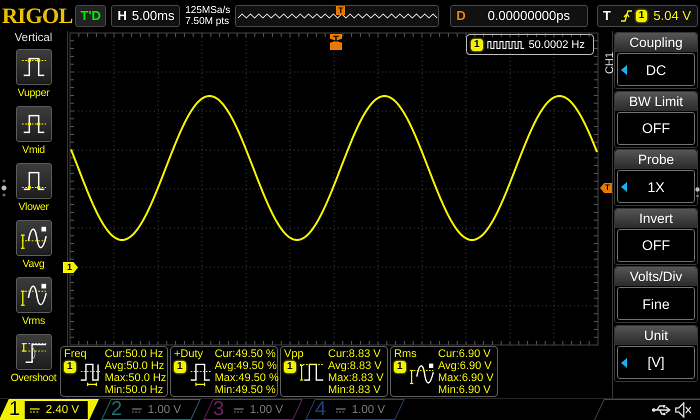 The image size is (700, 420). Describe the element at coordinates (356, 378) in the screenshot. I see `measurement-value: Max:8.83 V` at that location.